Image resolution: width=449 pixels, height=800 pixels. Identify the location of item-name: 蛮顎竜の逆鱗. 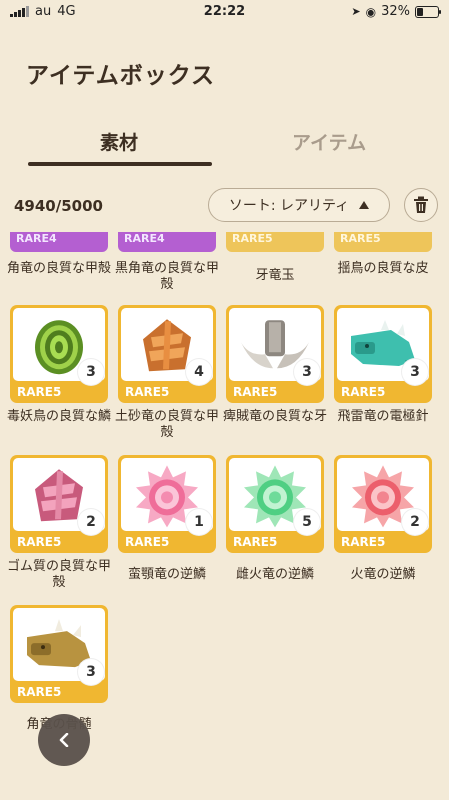
(166, 574).